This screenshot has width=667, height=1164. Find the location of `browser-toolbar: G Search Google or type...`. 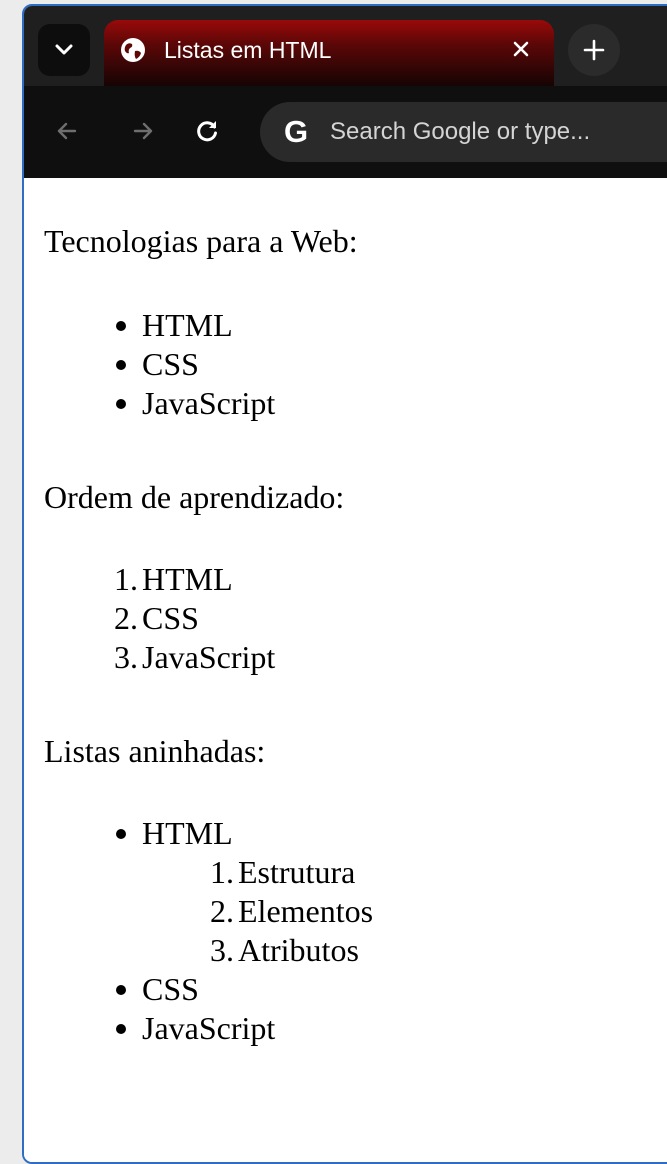

browser-toolbar: G Search Google or type... is located at coordinates (345, 132).